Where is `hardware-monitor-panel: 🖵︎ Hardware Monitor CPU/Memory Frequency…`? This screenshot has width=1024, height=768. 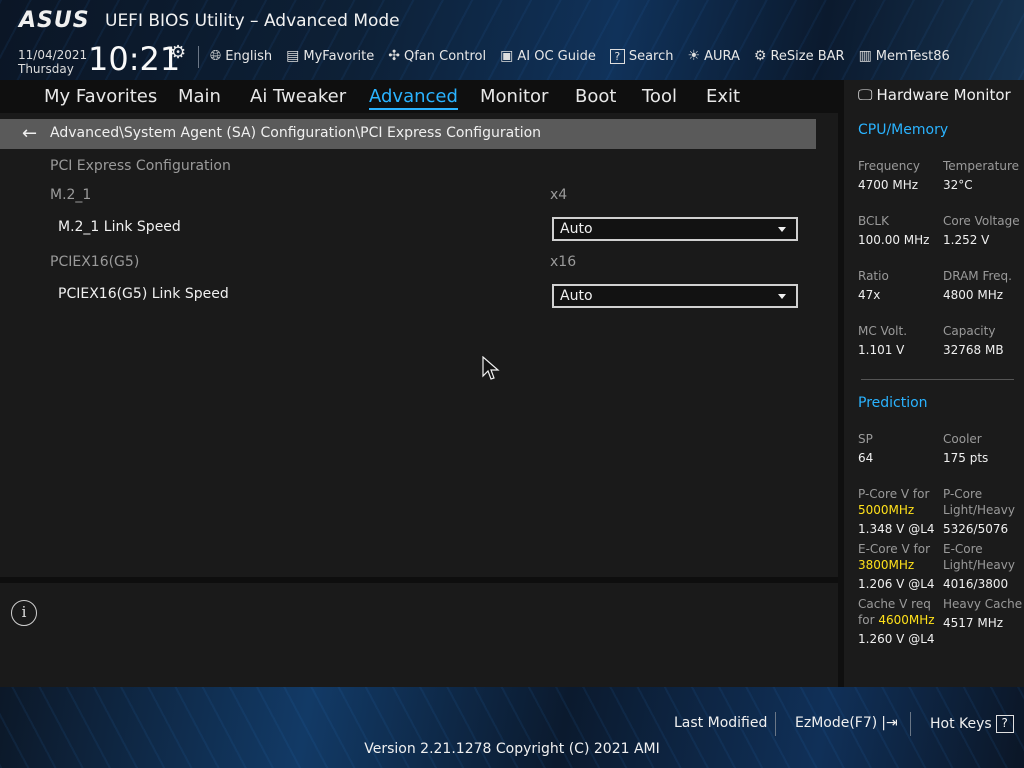
hardware-monitor-panel: 🖵︎ Hardware Monitor CPU/Memory Frequency… is located at coordinates (931, 383).